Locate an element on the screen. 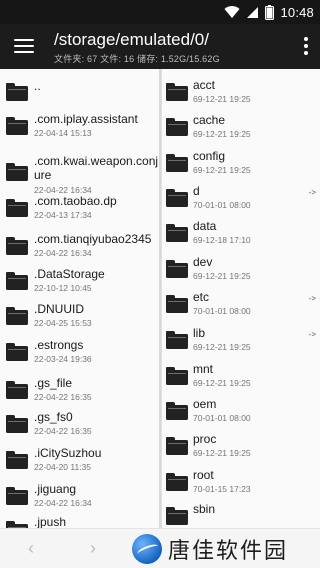  item-name: .DataStorage is located at coordinates (69, 274).